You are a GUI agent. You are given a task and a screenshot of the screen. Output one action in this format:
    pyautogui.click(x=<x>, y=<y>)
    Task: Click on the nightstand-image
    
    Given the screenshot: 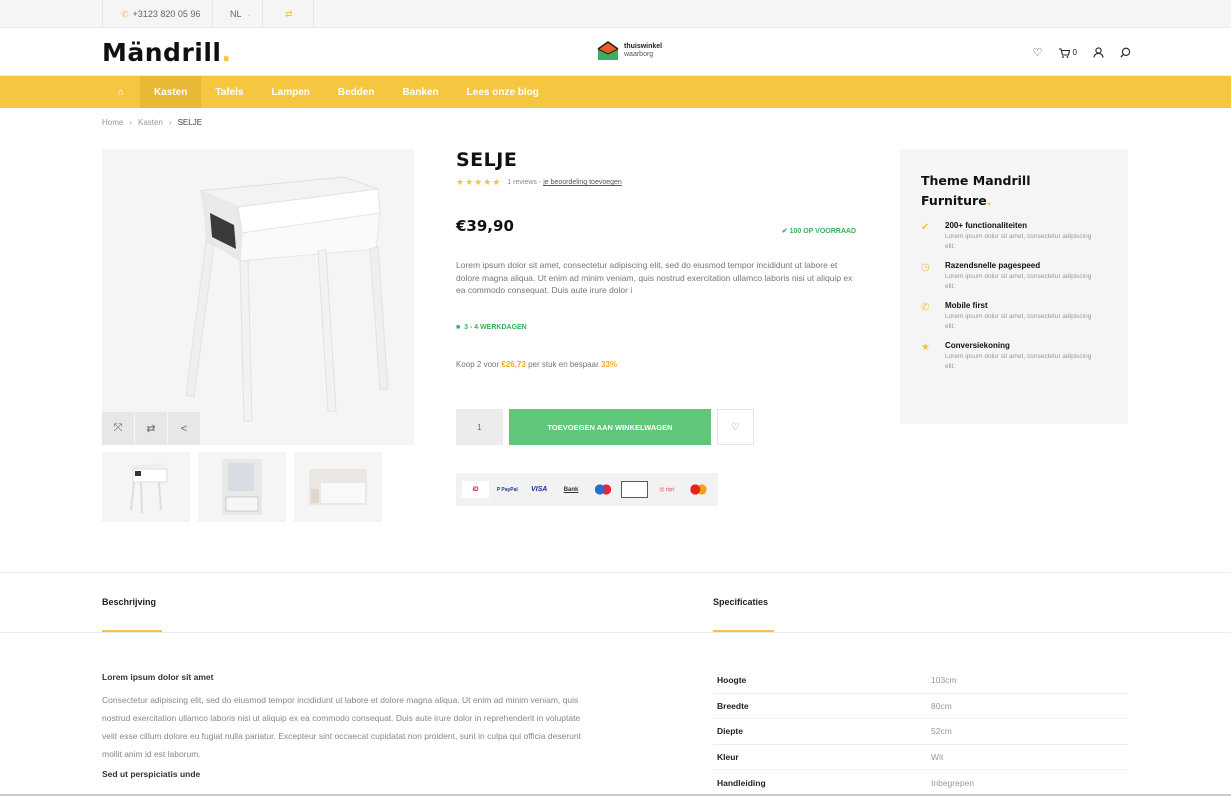 What is the action you would take?
    pyautogui.click(x=287, y=299)
    